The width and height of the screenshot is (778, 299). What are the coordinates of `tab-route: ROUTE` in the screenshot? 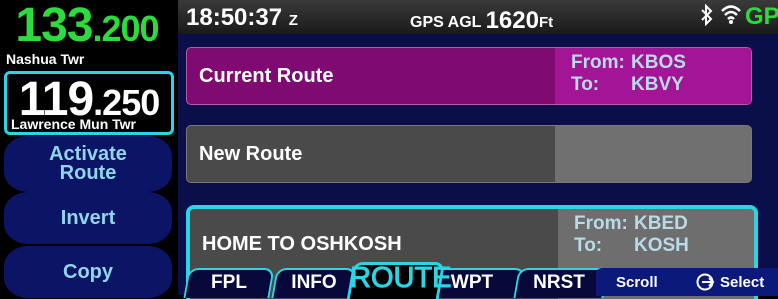 It's located at (401, 278).